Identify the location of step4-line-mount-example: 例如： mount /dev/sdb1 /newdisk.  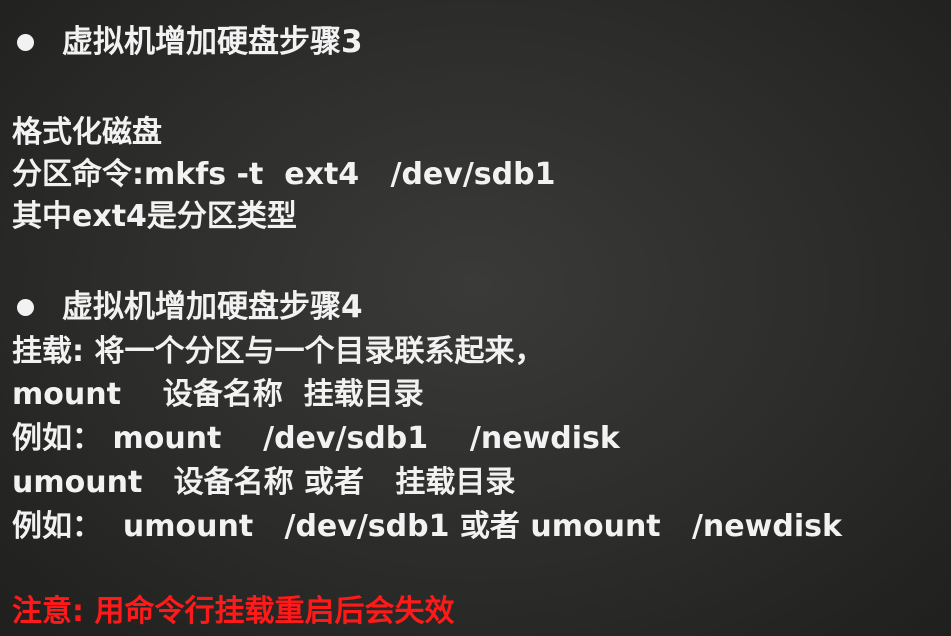
(316, 438).